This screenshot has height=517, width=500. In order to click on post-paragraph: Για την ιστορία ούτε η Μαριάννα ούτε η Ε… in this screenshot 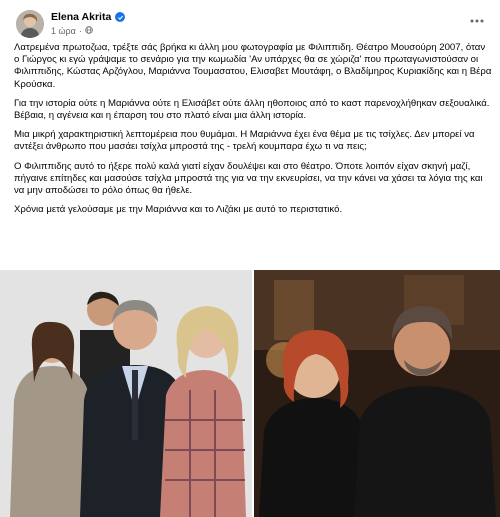, I will do `click(252, 109)`.